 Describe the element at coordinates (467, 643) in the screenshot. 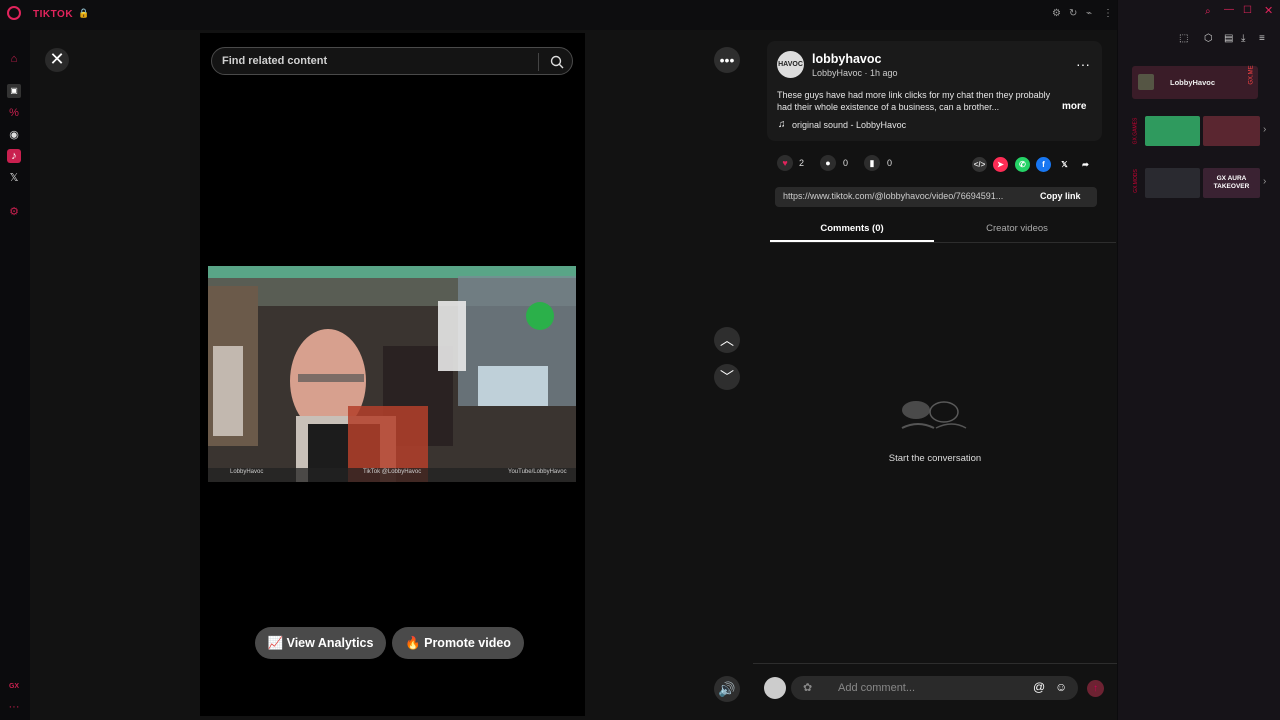

I see `promote-video-label: Promote video` at that location.